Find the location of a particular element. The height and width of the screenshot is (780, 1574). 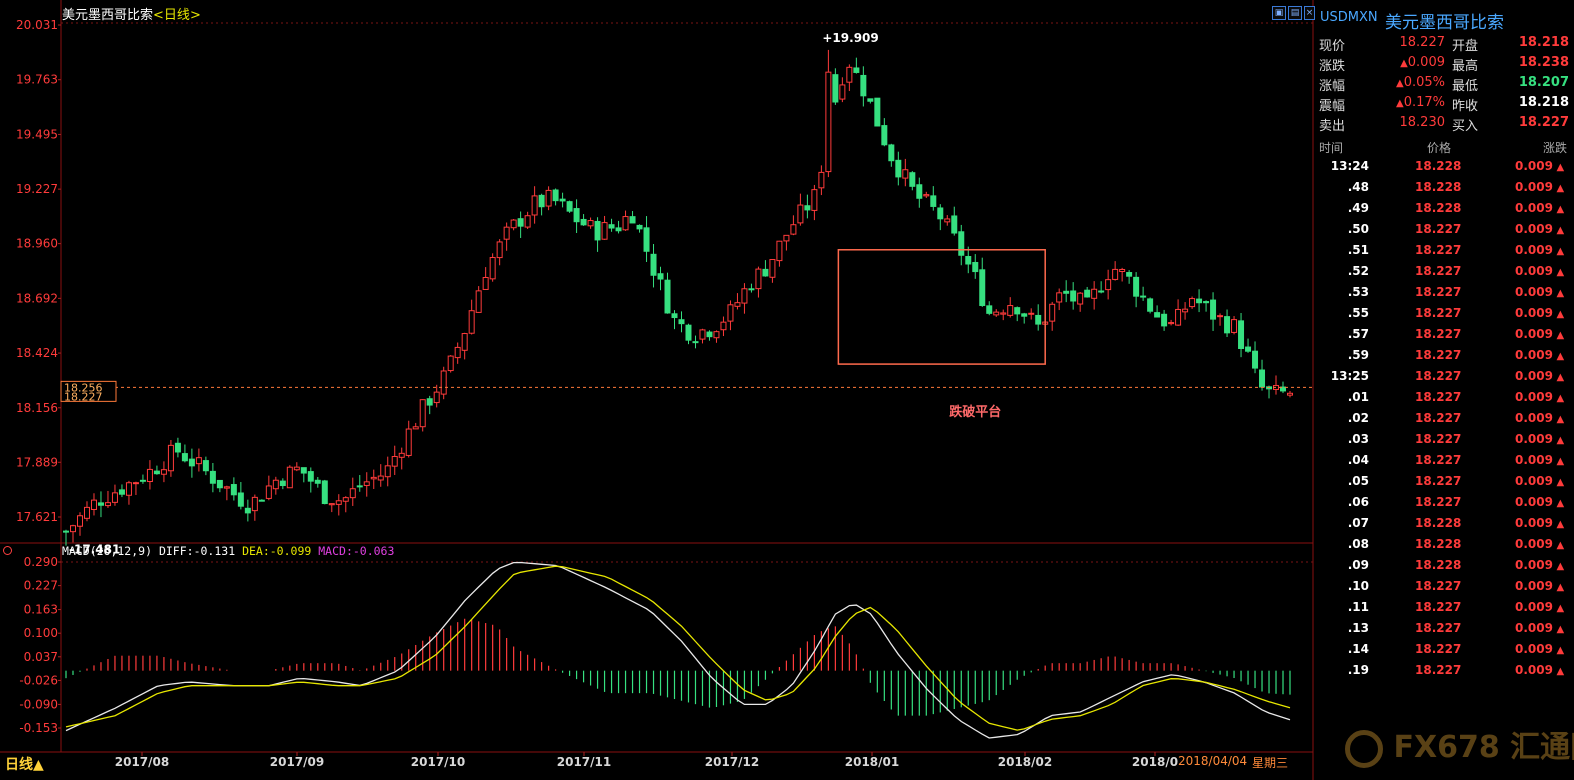

maximize-window-icon: ▤ is located at coordinates (1295, 13).